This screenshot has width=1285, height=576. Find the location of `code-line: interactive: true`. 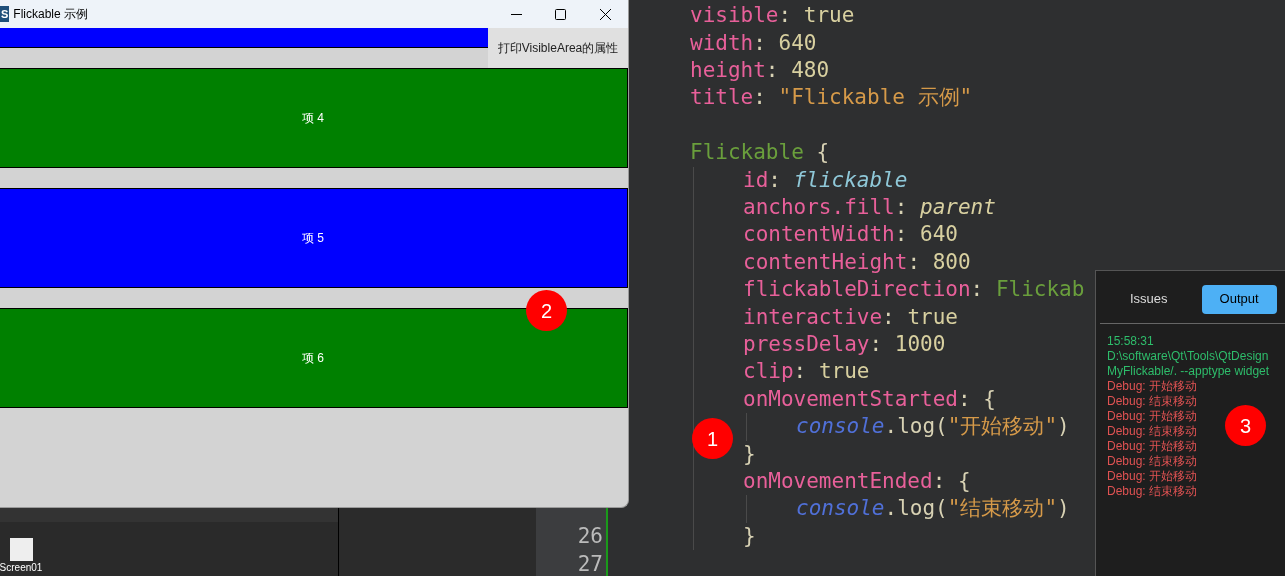

code-line: interactive: true is located at coordinates (850, 317).